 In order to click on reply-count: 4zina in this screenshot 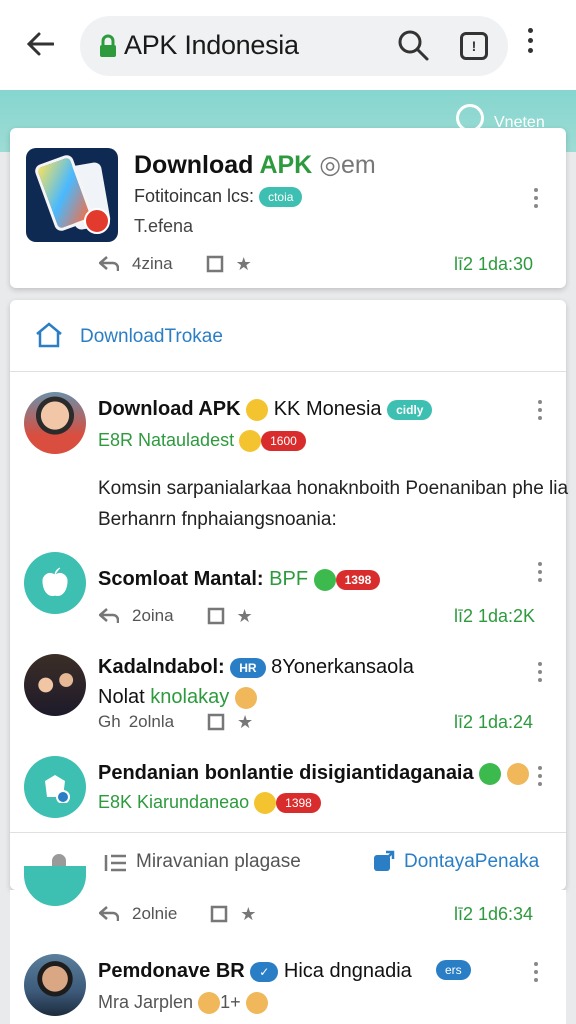, I will do `click(152, 263)`.